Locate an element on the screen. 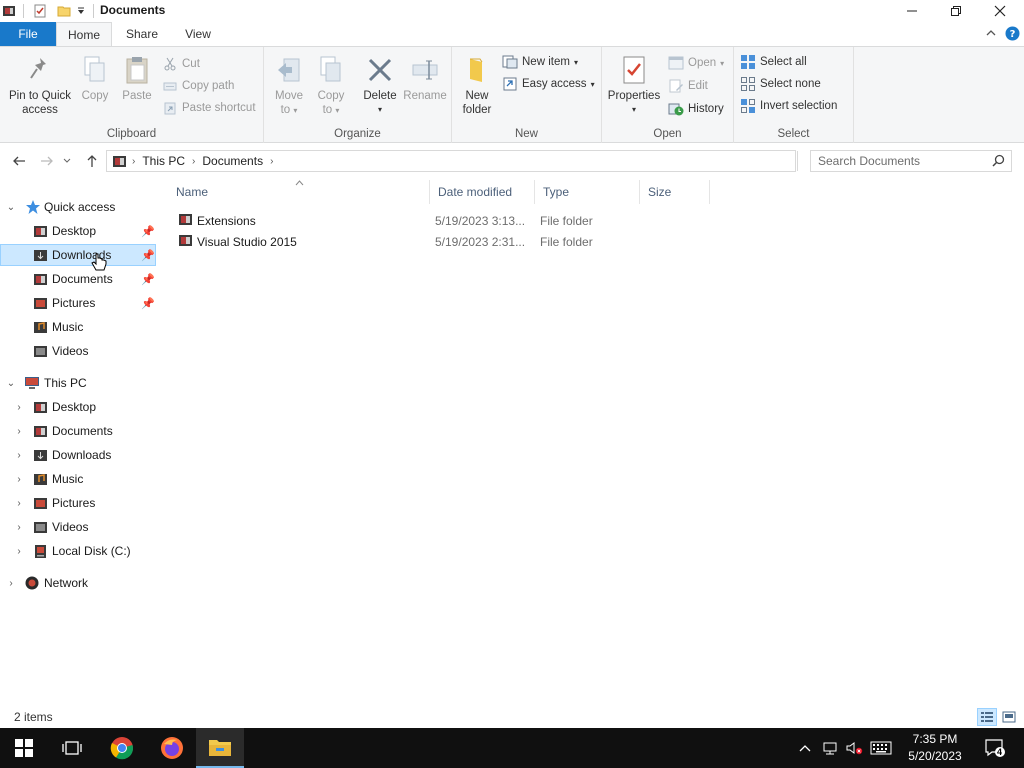  nav-quick-downloads: Downloads 📌 is located at coordinates (78, 257).